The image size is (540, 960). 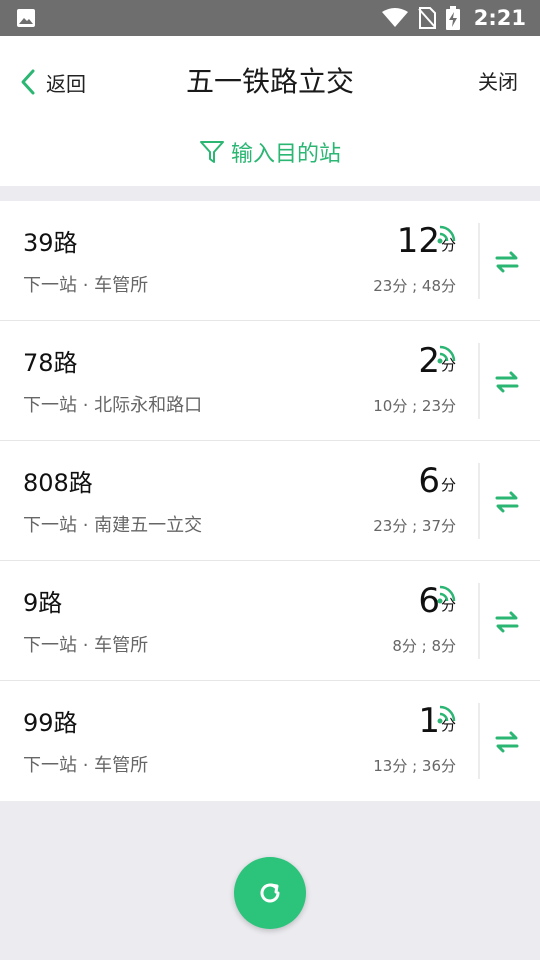 What do you see at coordinates (414, 406) in the screenshot?
I see `upcoming-arrivals: 10分 ; 23分` at bounding box center [414, 406].